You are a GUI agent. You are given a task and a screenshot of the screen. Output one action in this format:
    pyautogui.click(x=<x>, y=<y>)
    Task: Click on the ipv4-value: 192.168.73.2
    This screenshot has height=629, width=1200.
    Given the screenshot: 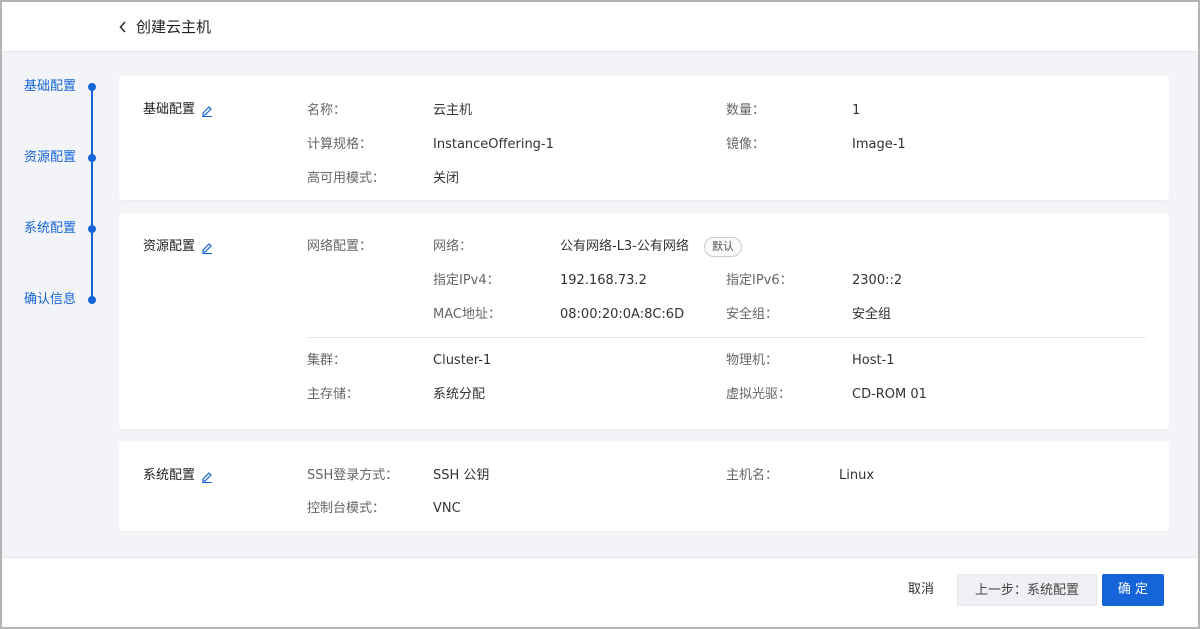 What is the action you would take?
    pyautogui.click(x=603, y=280)
    